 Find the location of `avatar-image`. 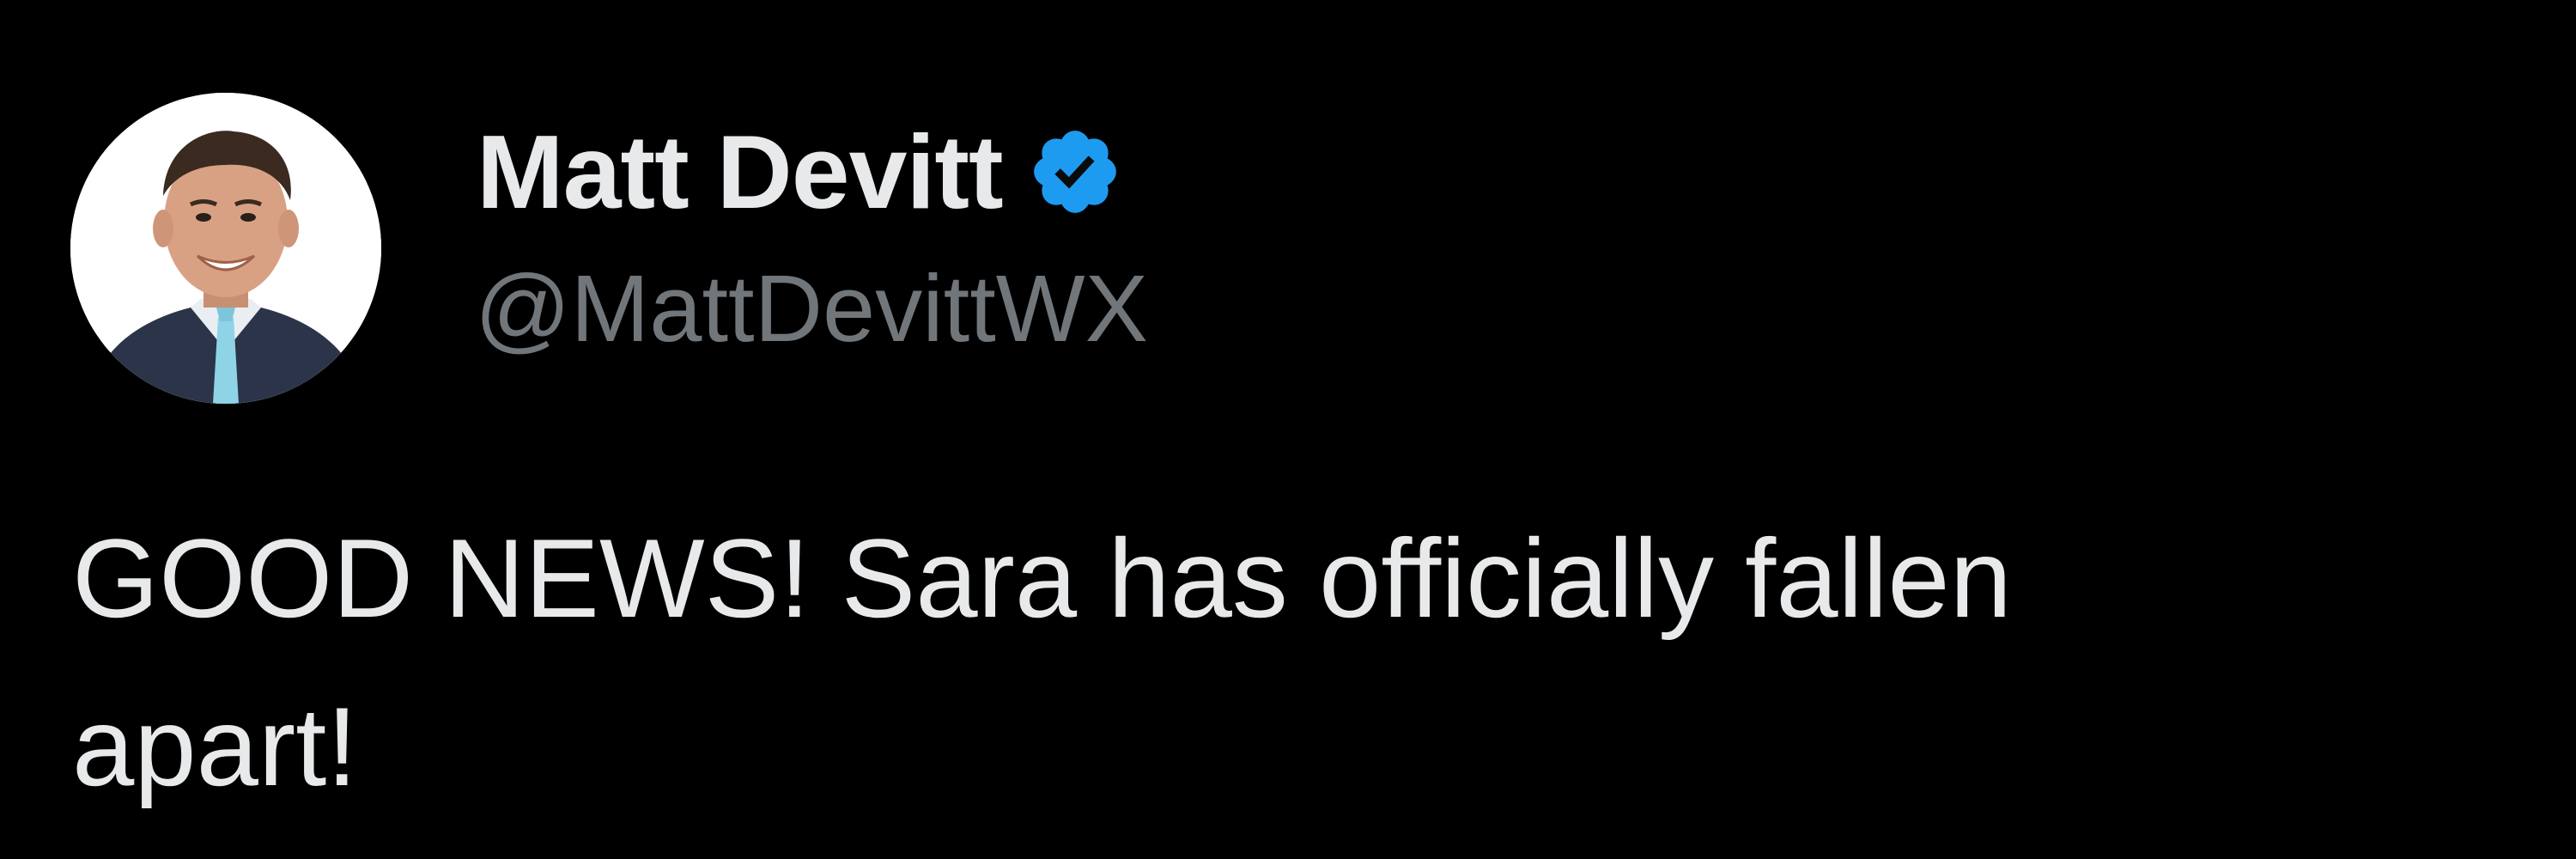

avatar-image is located at coordinates (226, 249).